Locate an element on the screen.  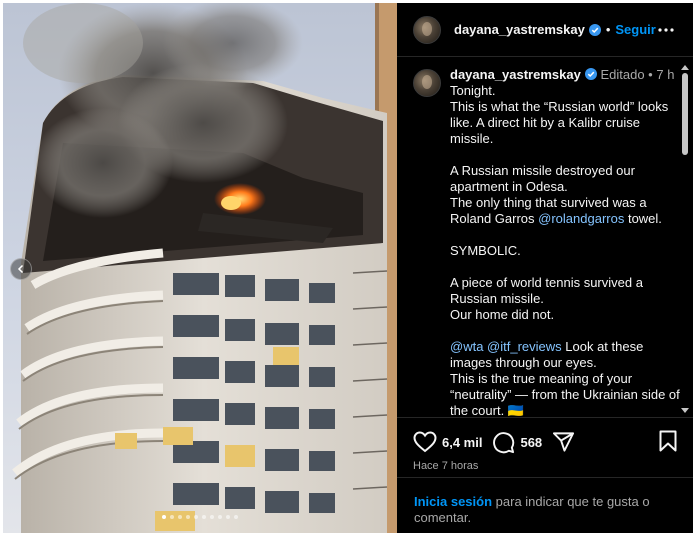
share-paper-plane-icon is located at coordinates (564, 442).